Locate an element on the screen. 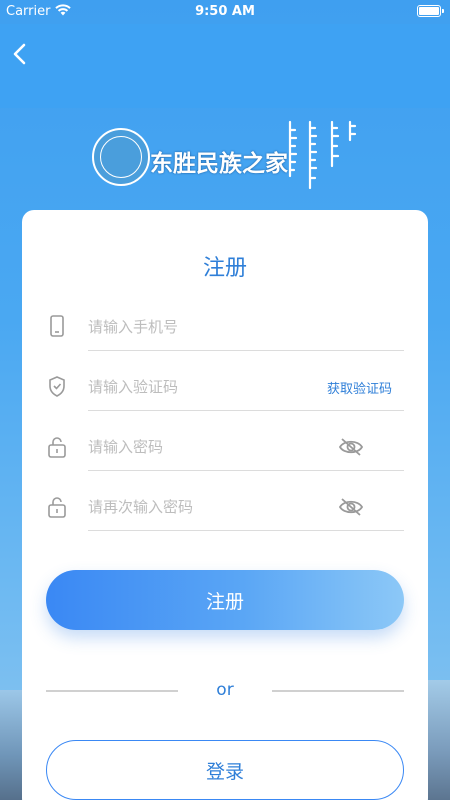 This screenshot has height=800, width=450. status-time: 9:50 AM is located at coordinates (225, 11).